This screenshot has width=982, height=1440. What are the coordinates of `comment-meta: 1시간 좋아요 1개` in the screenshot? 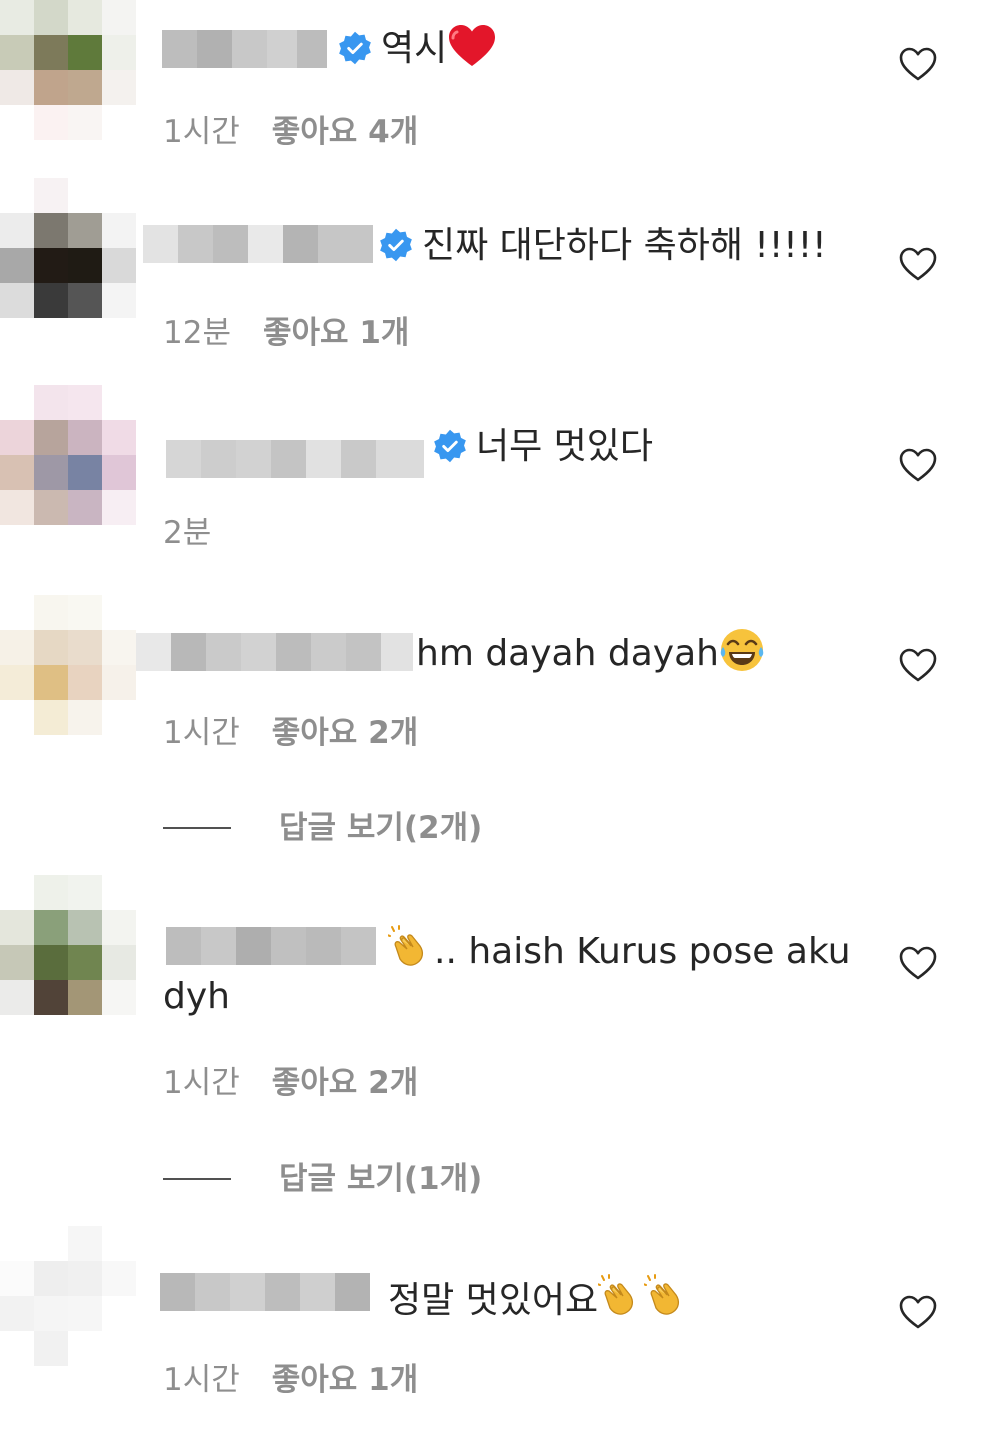 It's located at (290, 1380).